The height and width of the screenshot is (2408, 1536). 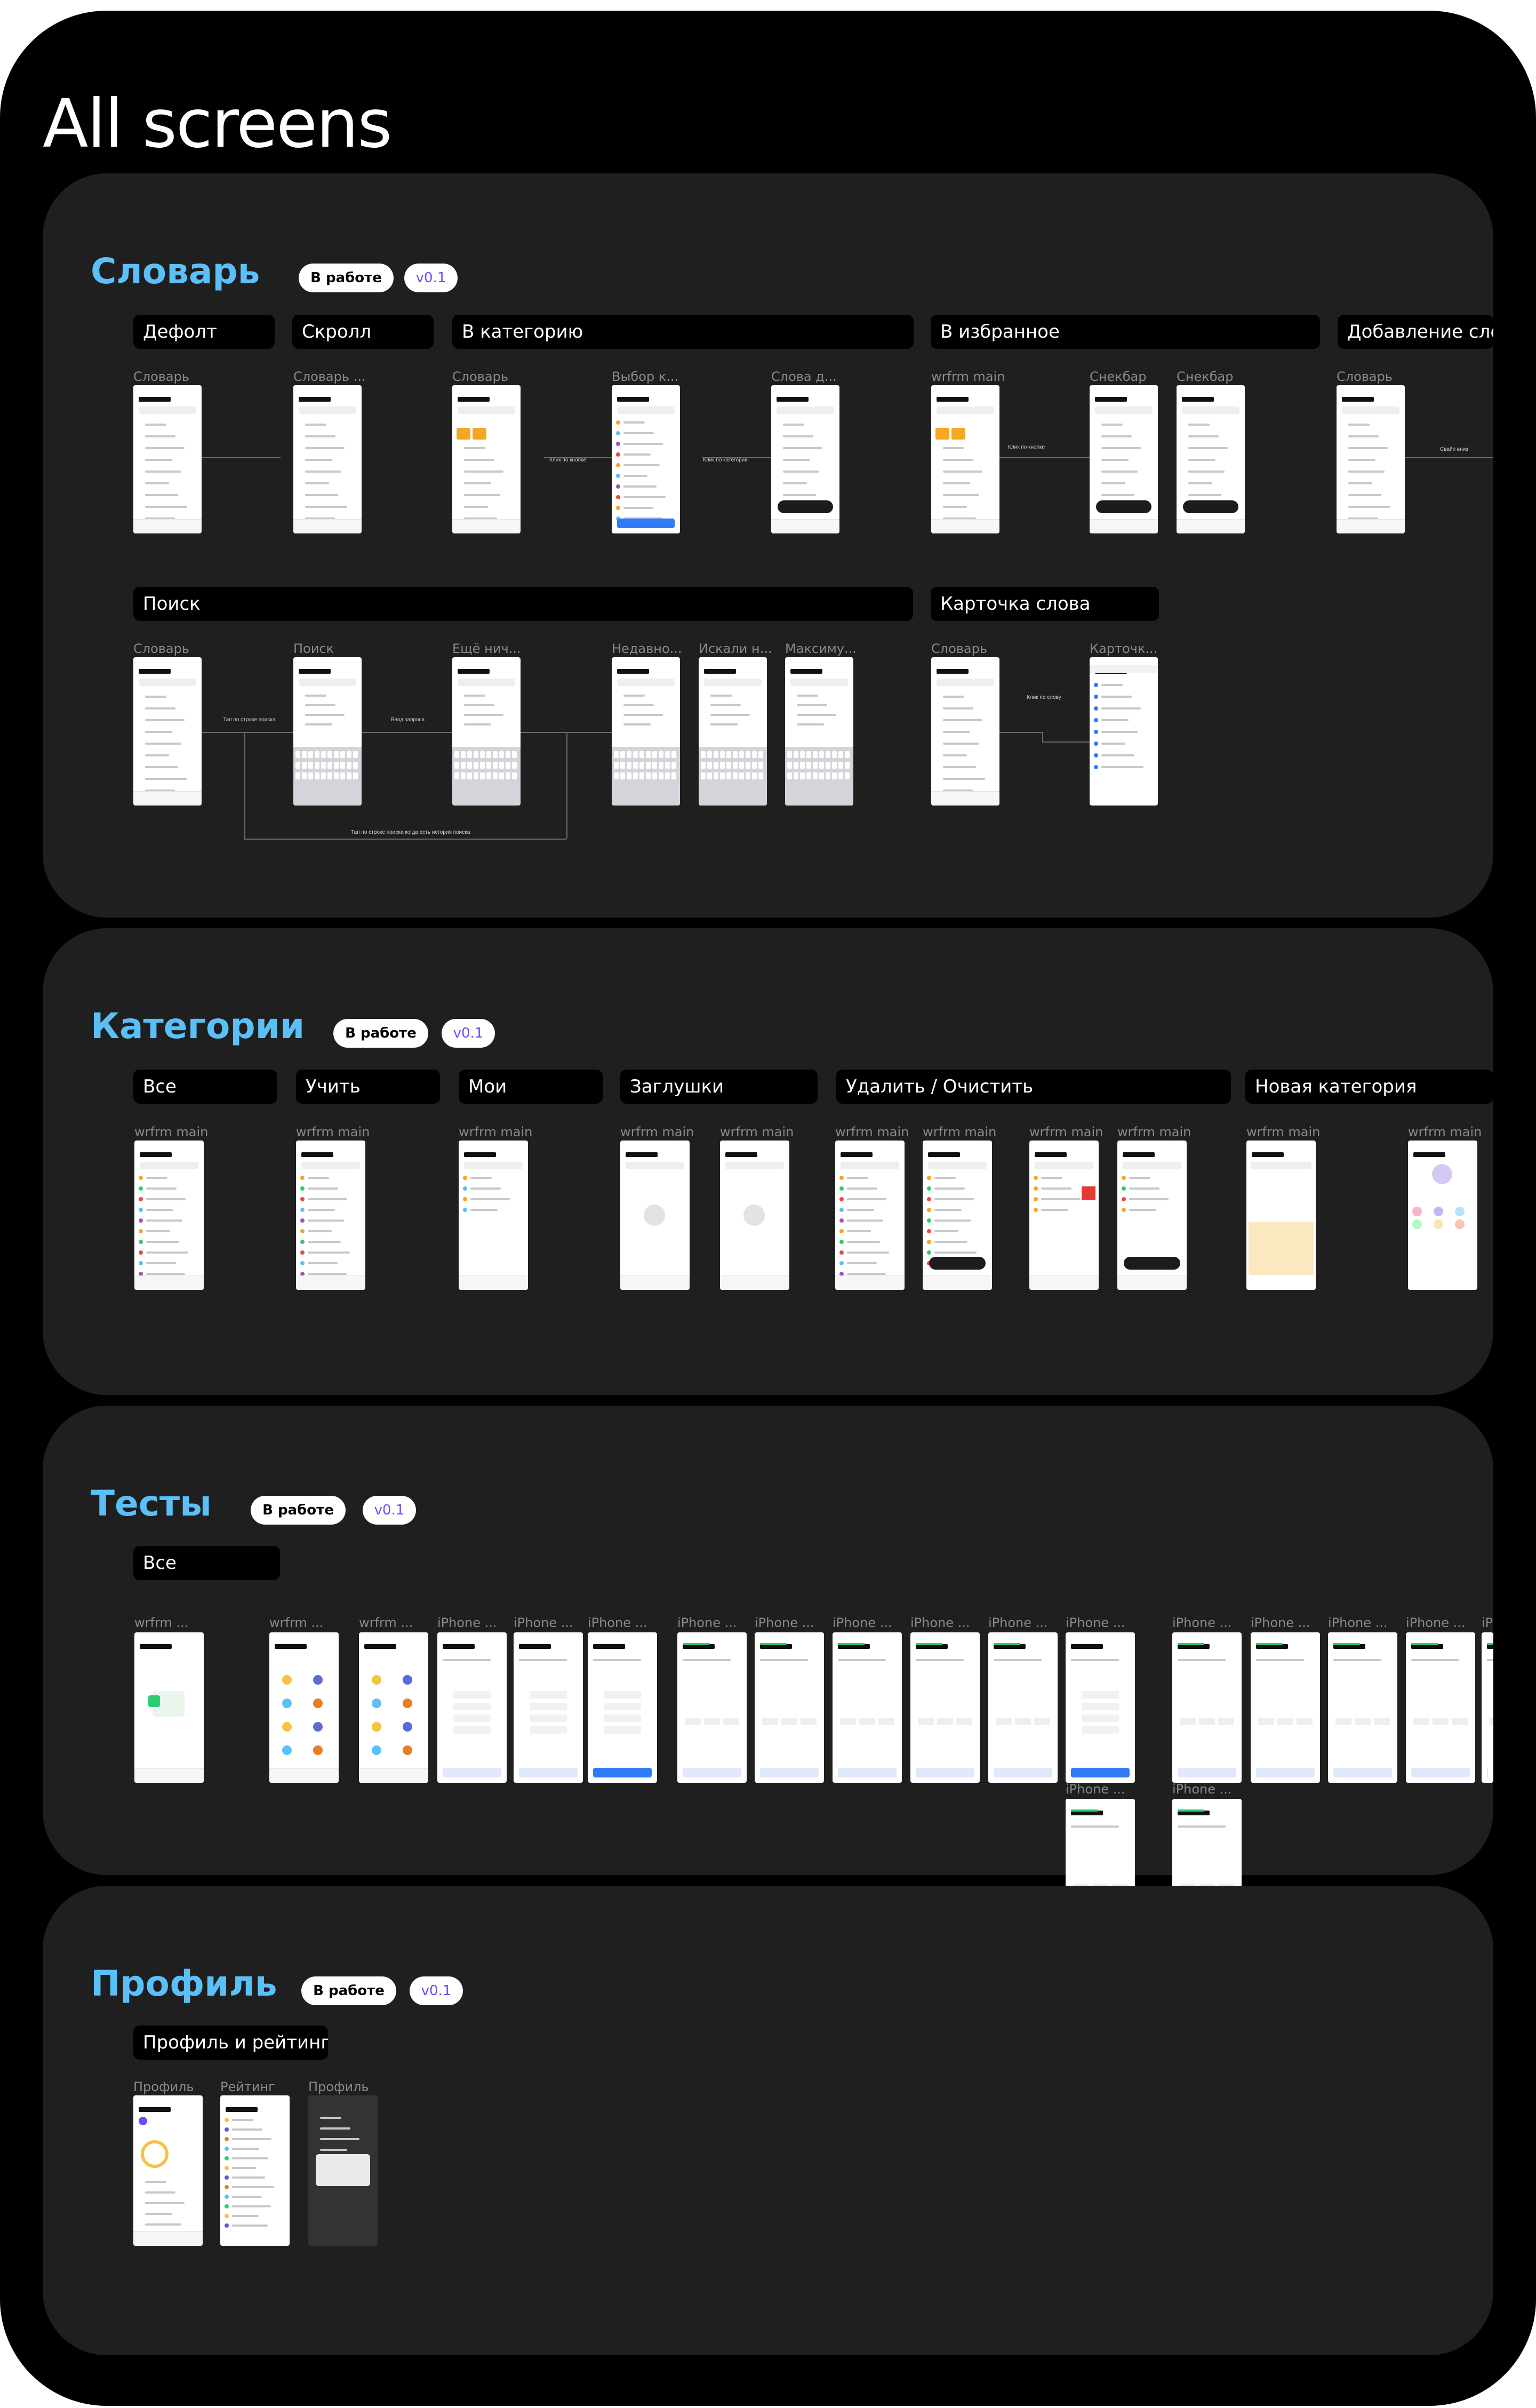 What do you see at coordinates (1438, 1224) in the screenshot?
I see `color-swatch` at bounding box center [1438, 1224].